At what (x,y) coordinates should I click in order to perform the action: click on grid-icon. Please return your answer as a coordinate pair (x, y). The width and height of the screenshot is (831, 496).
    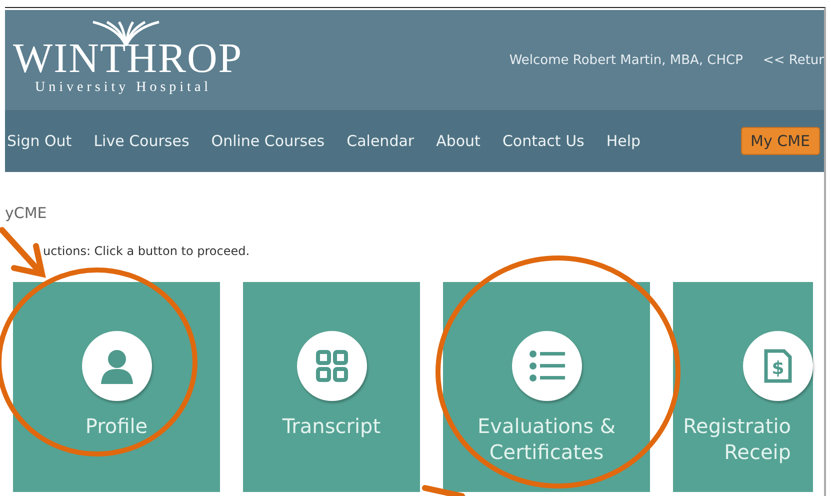
    Looking at the image, I should click on (331, 366).